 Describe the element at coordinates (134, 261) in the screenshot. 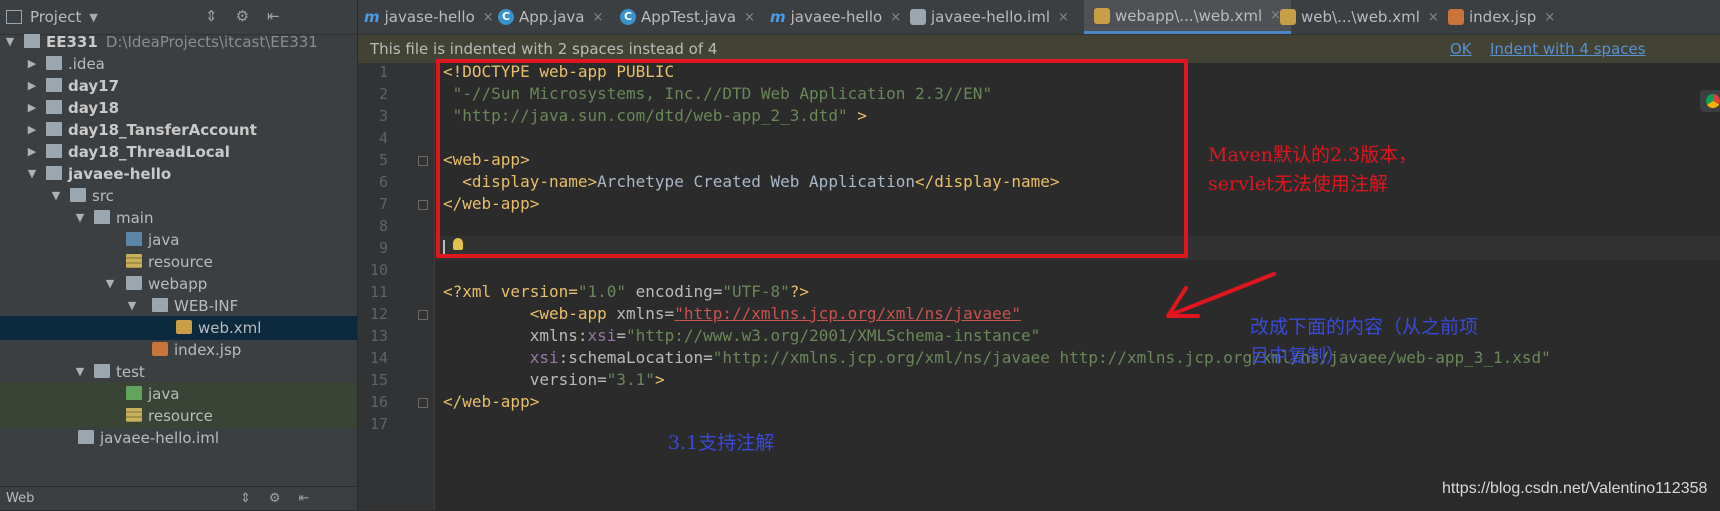

I see `resource-folder-icon` at that location.